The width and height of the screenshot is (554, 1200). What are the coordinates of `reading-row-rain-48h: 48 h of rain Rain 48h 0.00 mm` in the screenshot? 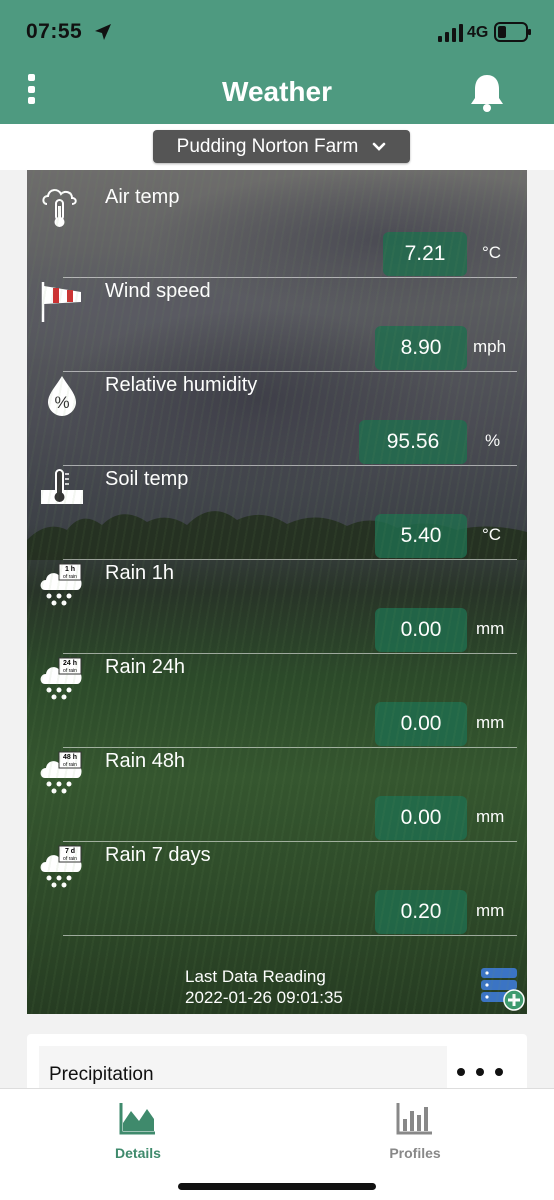 It's located at (277, 788).